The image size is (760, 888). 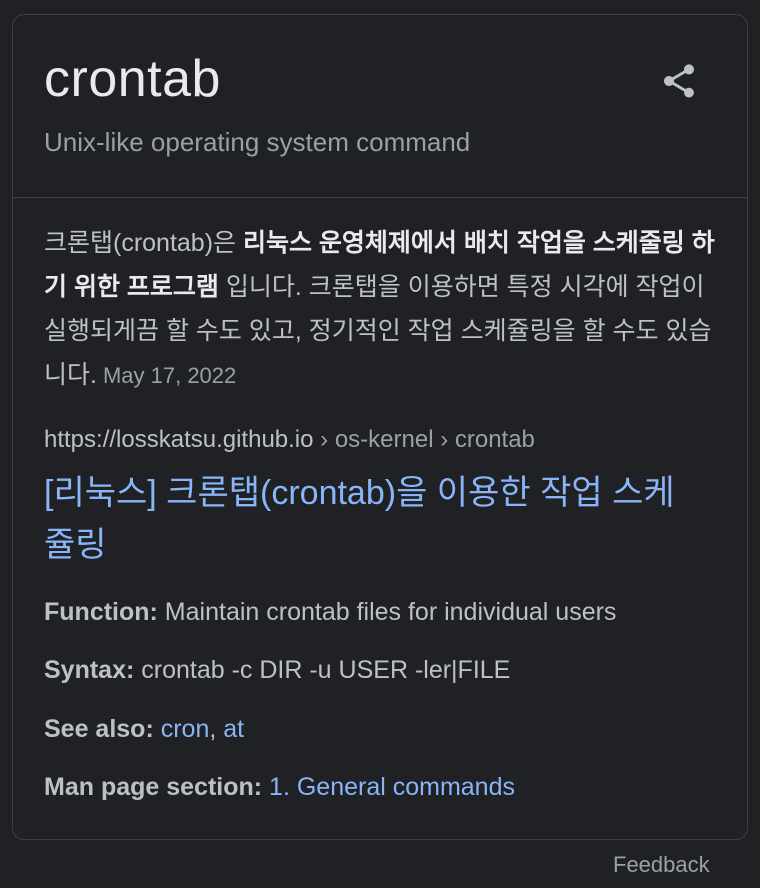 I want to click on source-domain: https://losskatsu.github.io, so click(x=179, y=439).